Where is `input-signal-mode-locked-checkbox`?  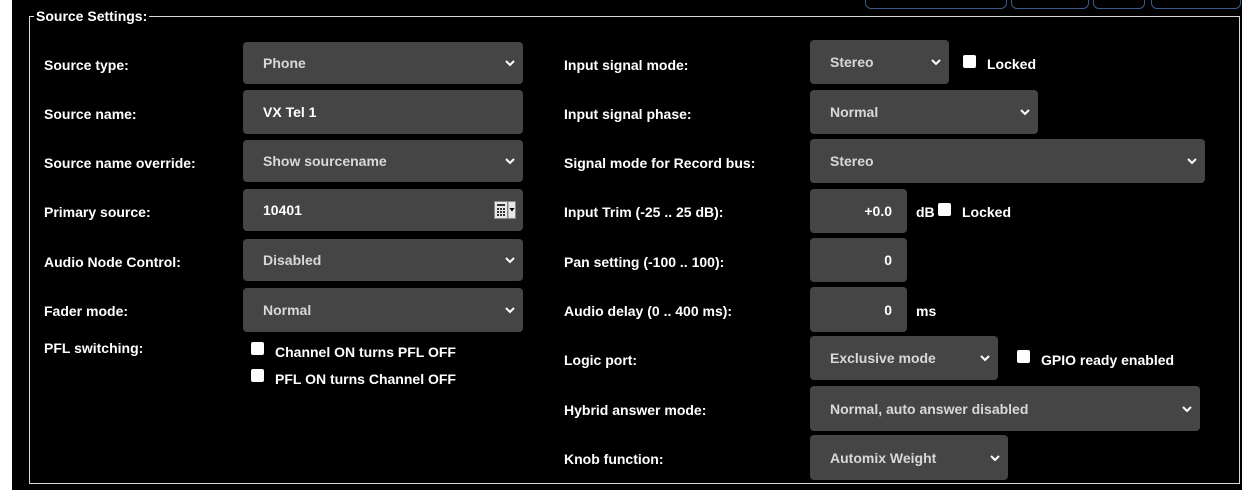 input-signal-mode-locked-checkbox is located at coordinates (969, 61).